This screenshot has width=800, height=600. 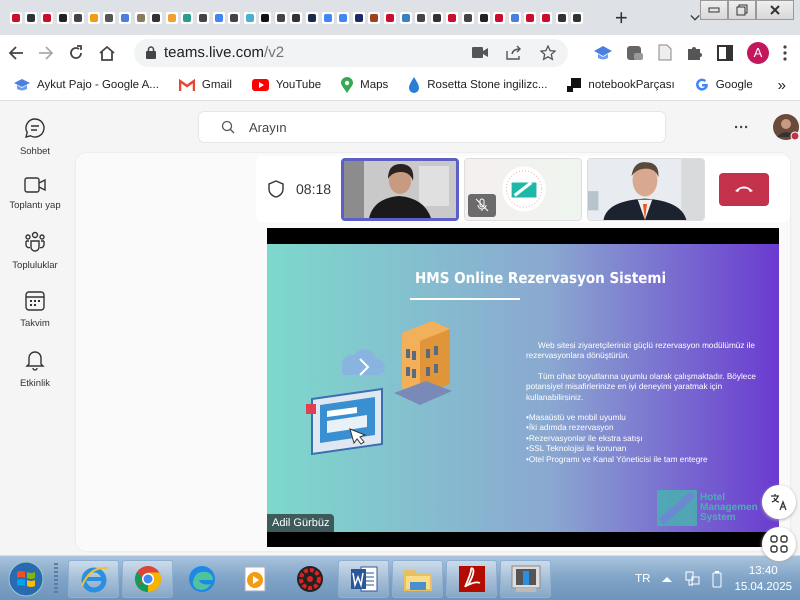 What do you see at coordinates (276, 189) in the screenshot?
I see `shield-icon` at bounding box center [276, 189].